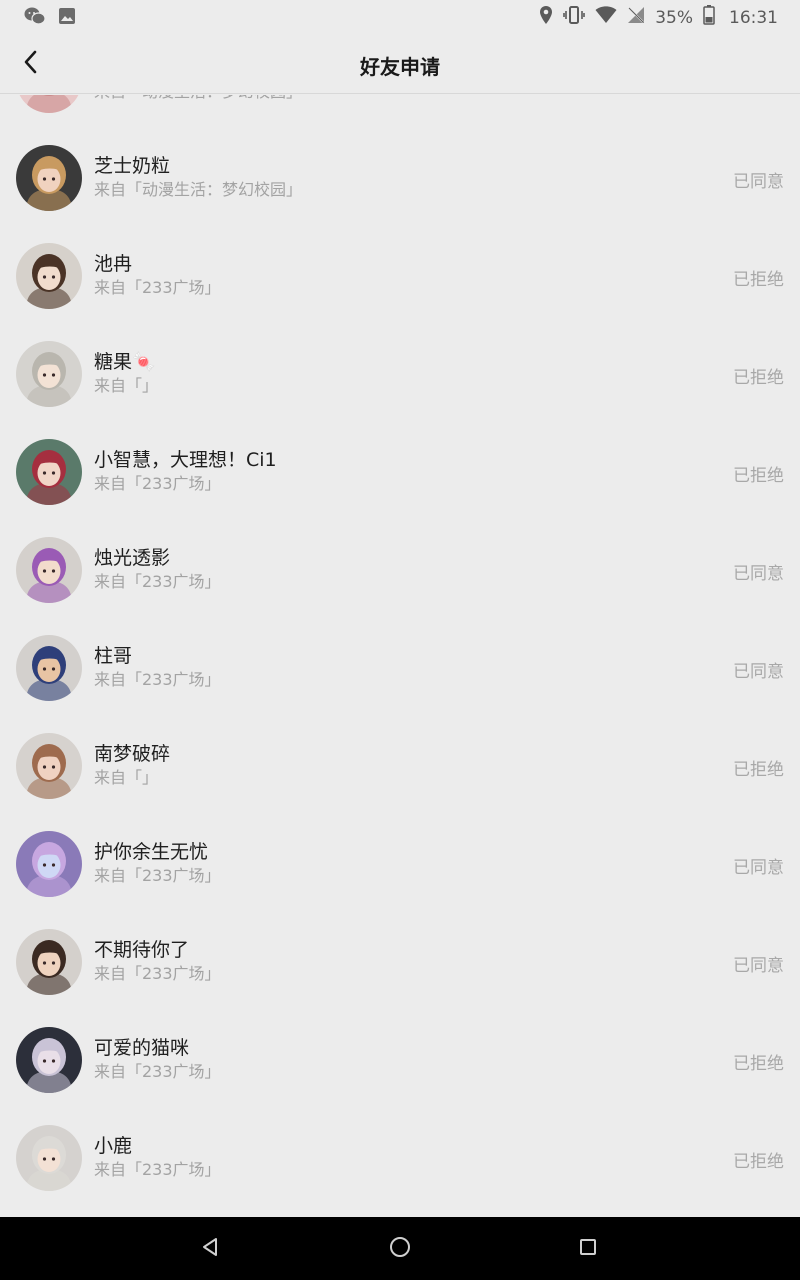 The height and width of the screenshot is (1280, 800). I want to click on clock: 16:31, so click(753, 17).